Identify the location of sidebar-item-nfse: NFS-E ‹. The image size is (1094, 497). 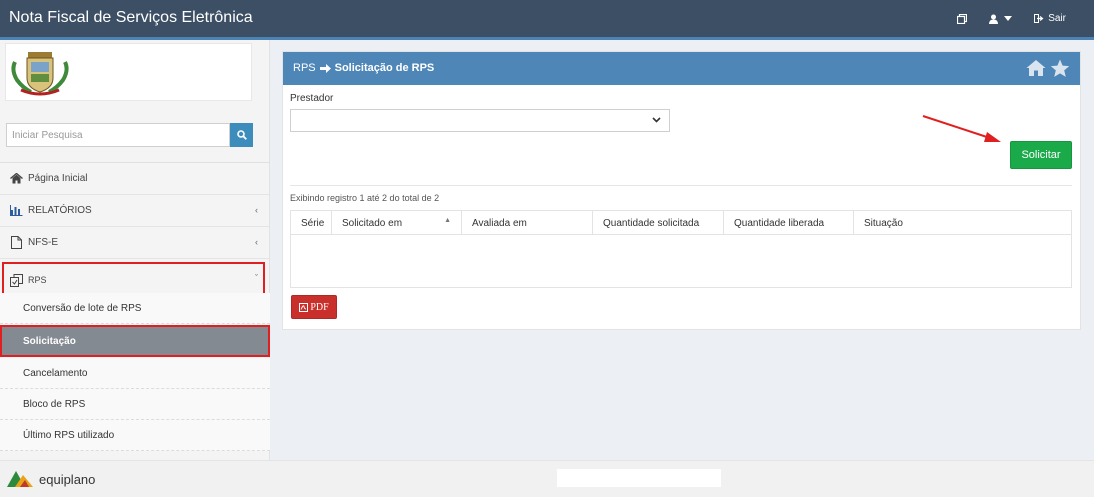
(135, 243).